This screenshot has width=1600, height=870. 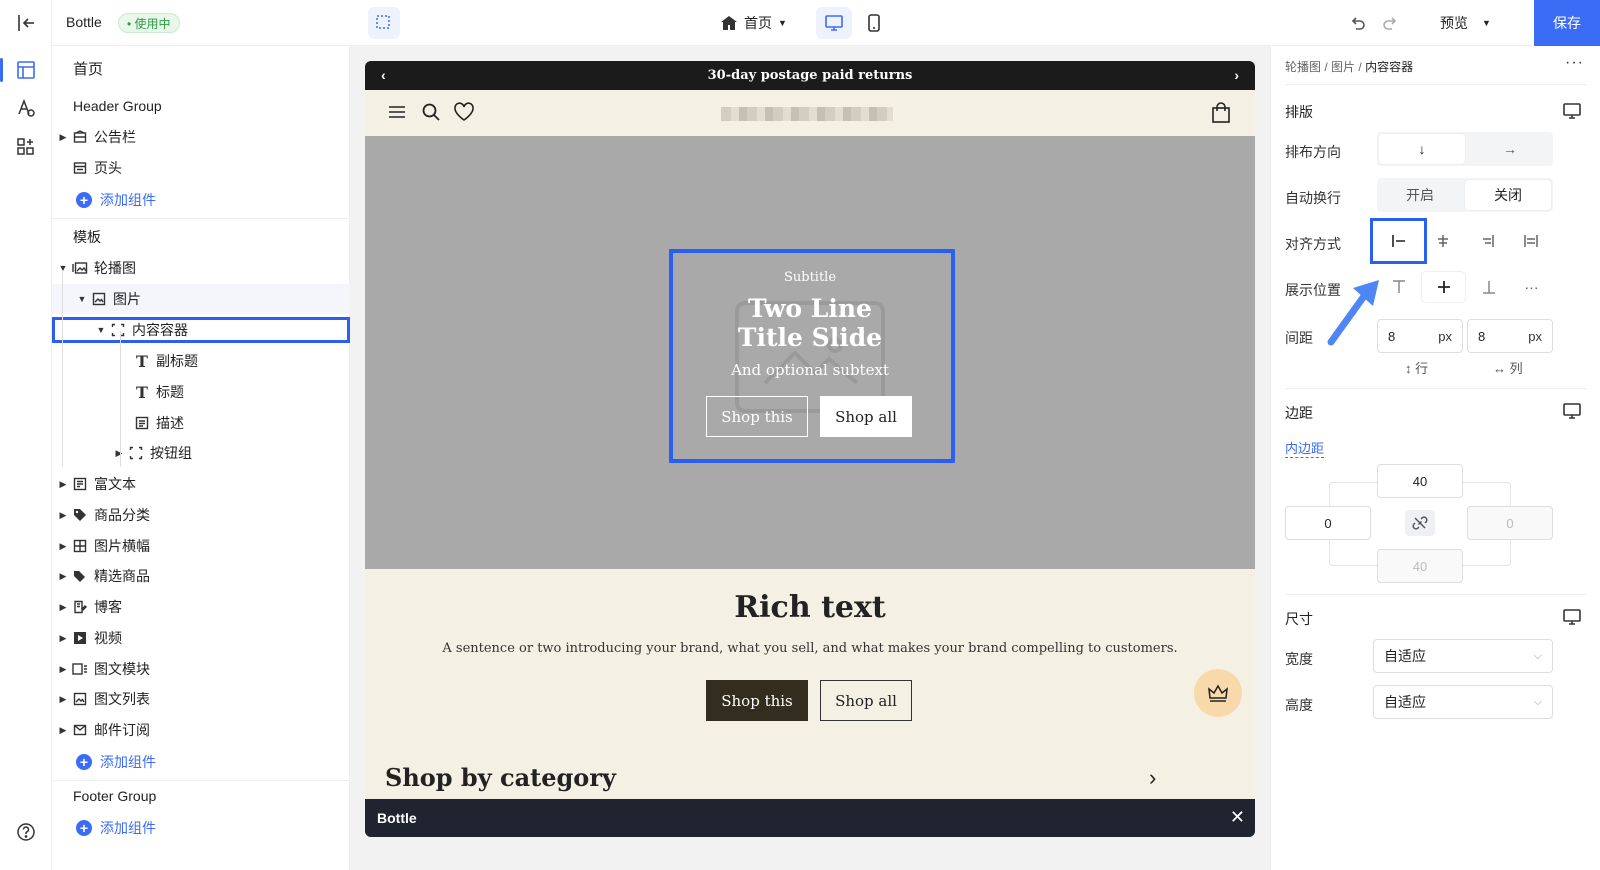 What do you see at coordinates (1299, 112) in the screenshot?
I see `layout-heading: 排版` at bounding box center [1299, 112].